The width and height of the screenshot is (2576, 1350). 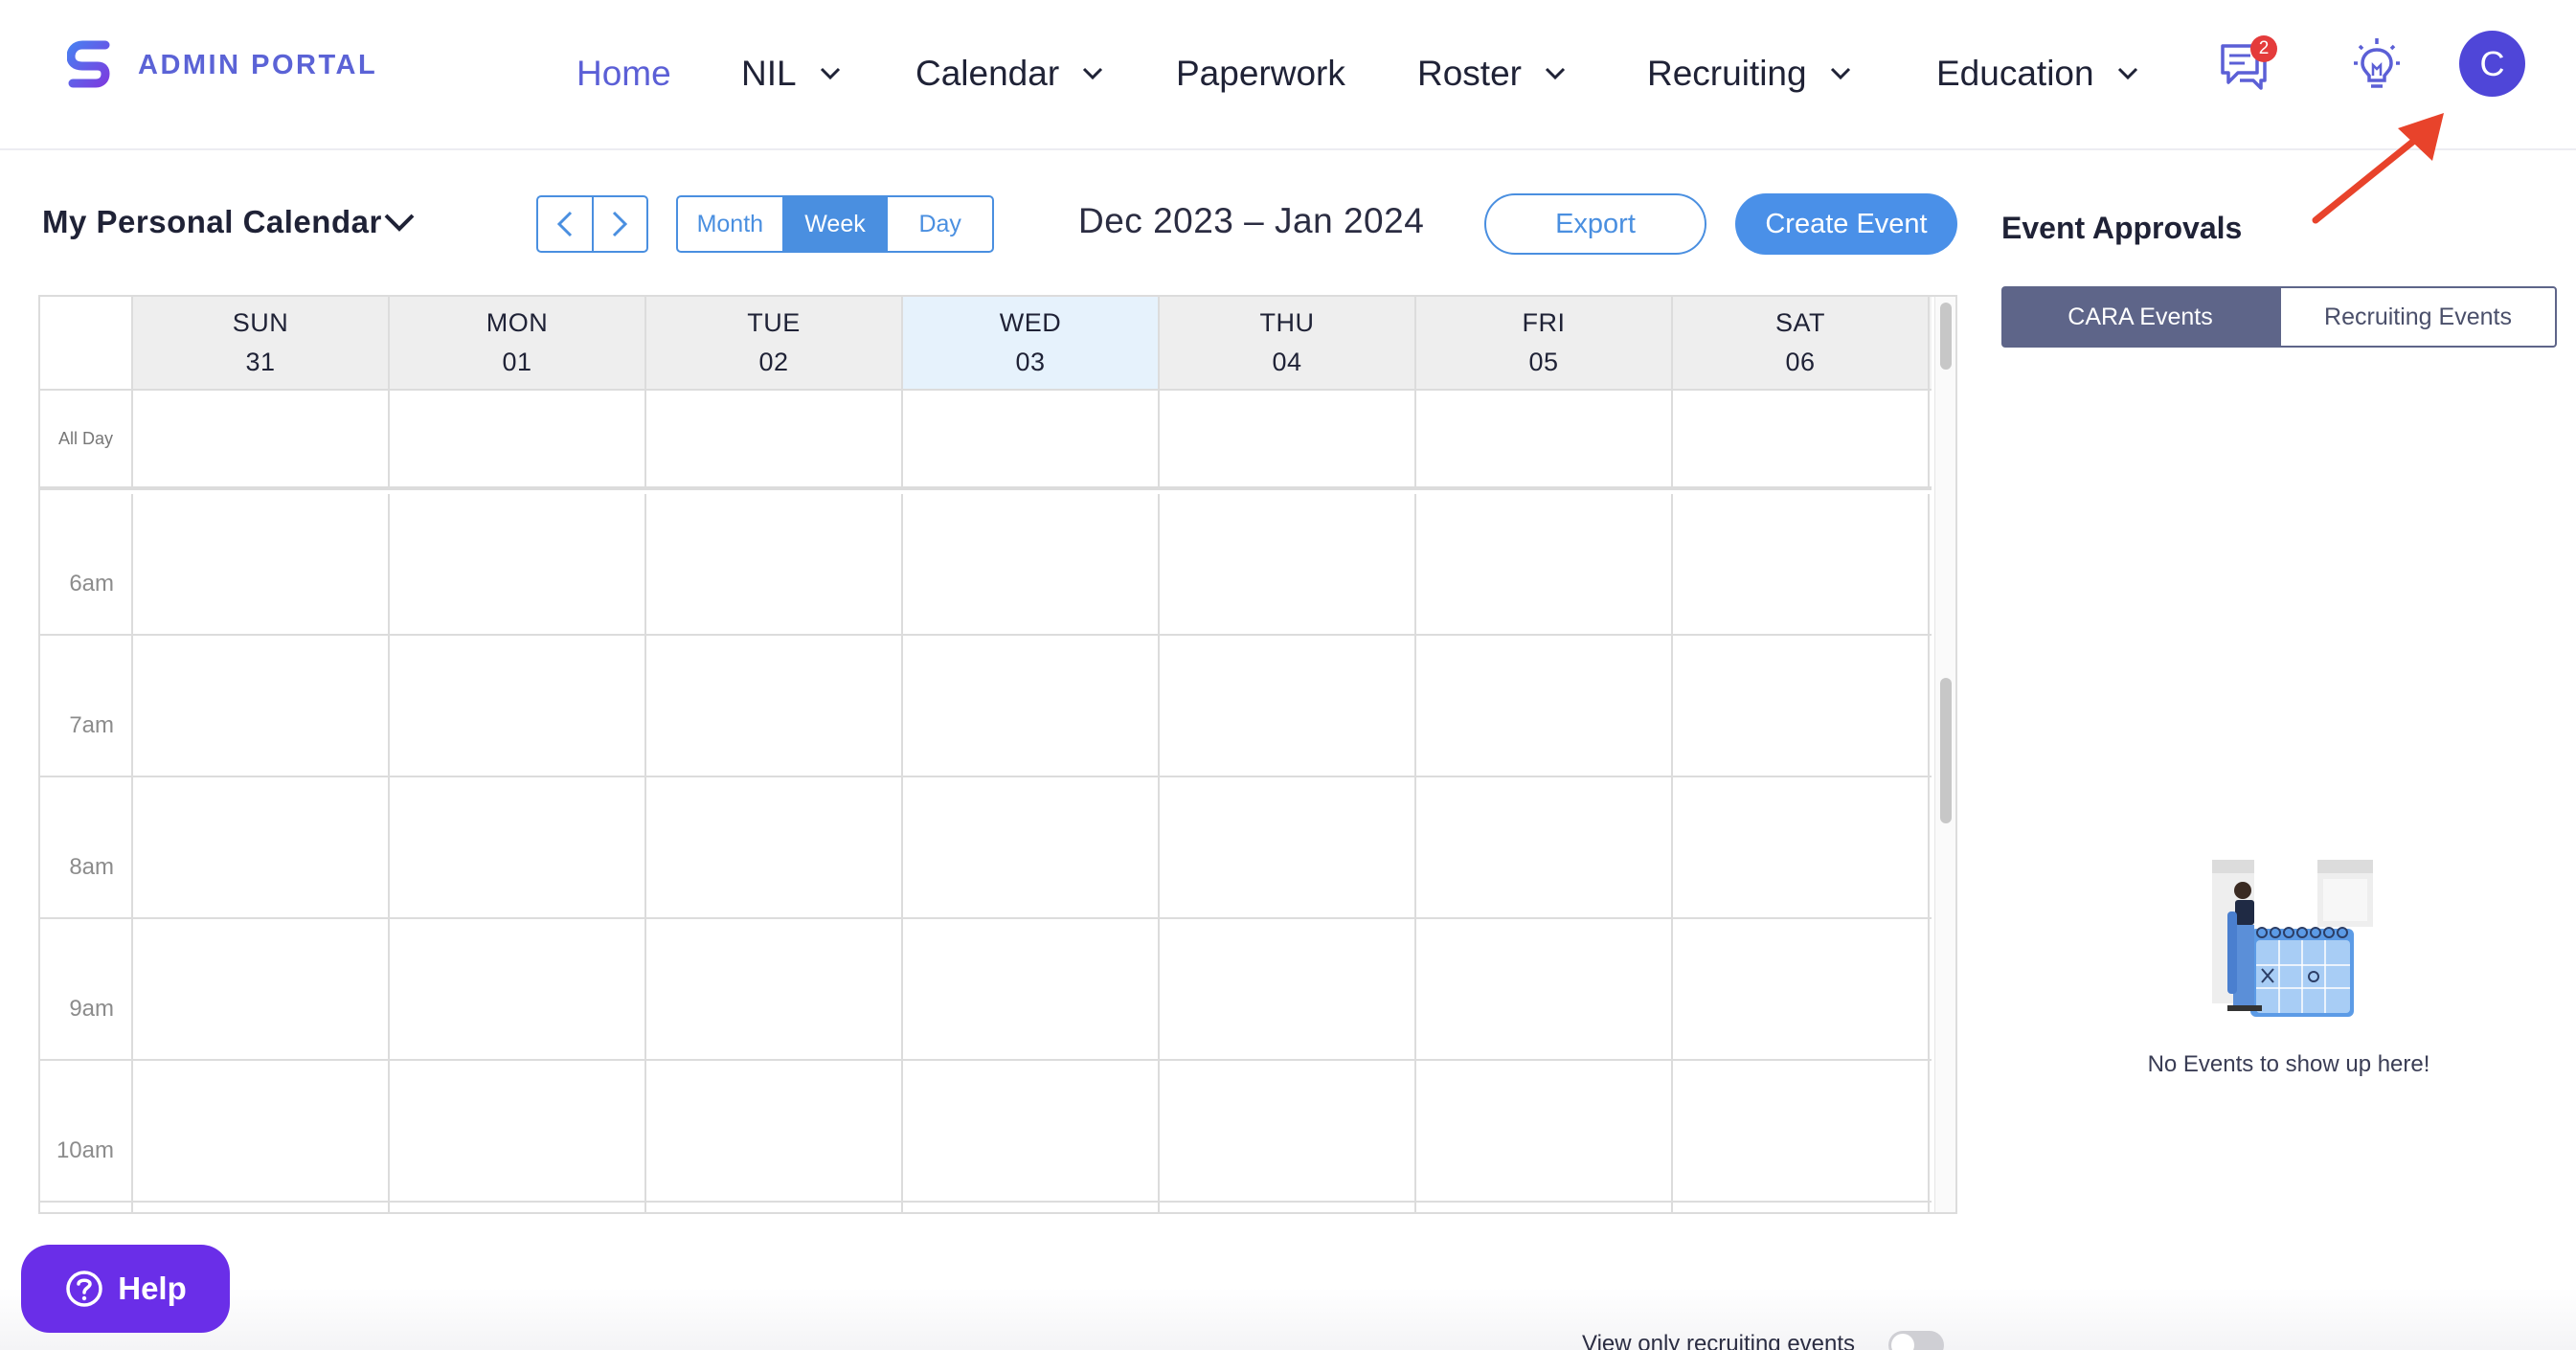 I want to click on header-scroll-thumb, so click(x=1946, y=337).